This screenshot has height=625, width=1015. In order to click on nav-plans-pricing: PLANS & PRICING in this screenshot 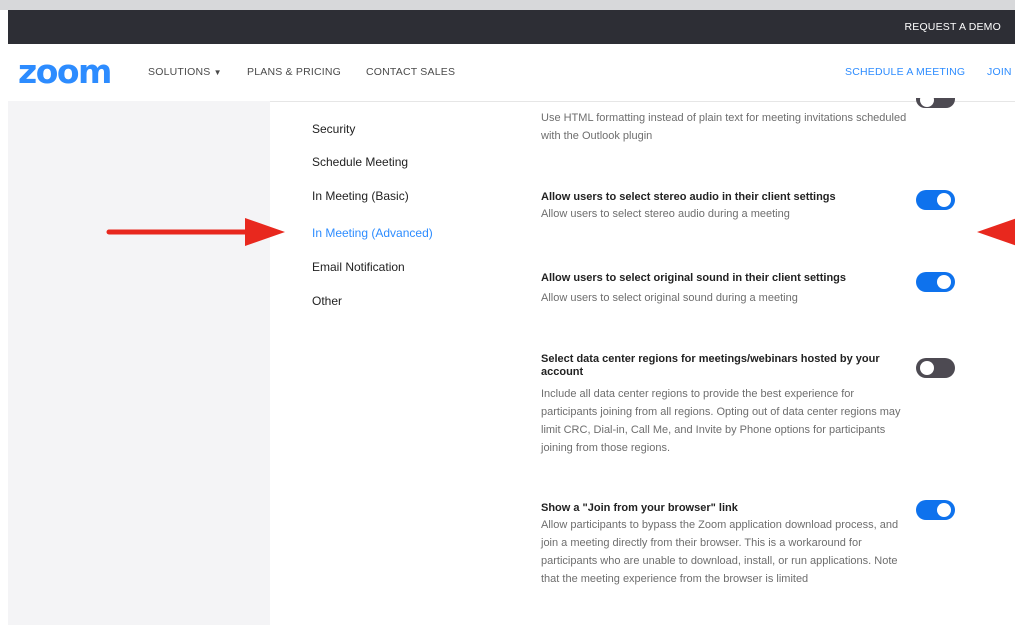, I will do `click(294, 72)`.